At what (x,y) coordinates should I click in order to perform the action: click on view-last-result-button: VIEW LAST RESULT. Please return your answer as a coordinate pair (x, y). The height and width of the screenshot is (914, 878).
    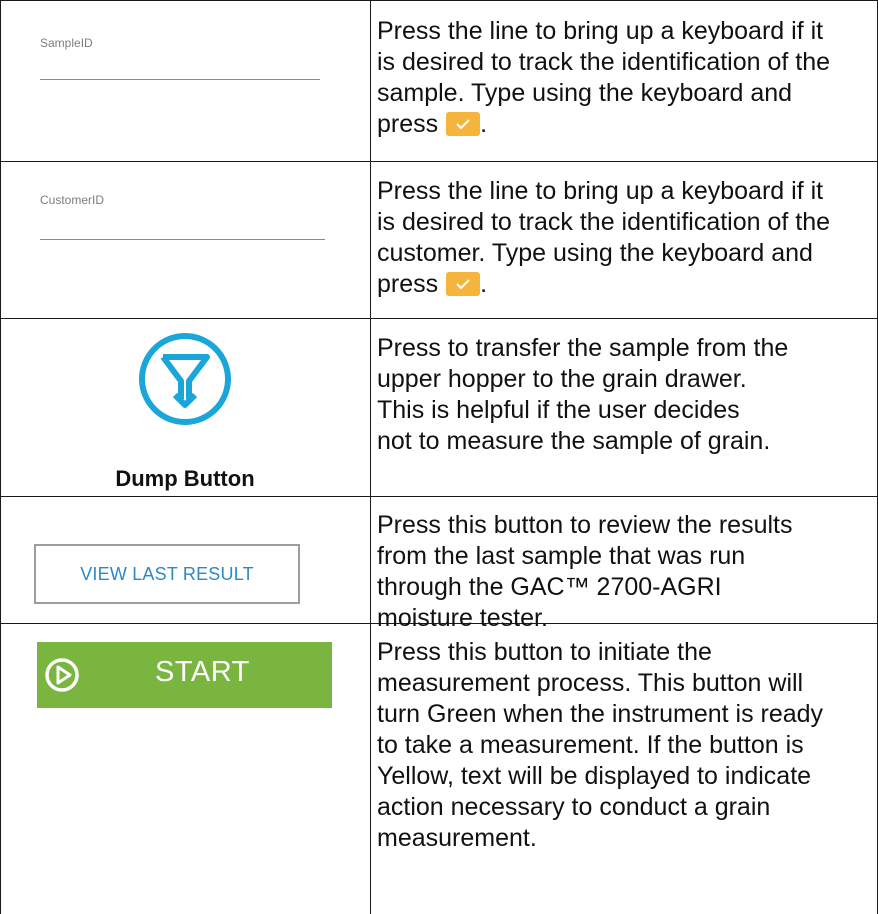
    Looking at the image, I should click on (167, 574).